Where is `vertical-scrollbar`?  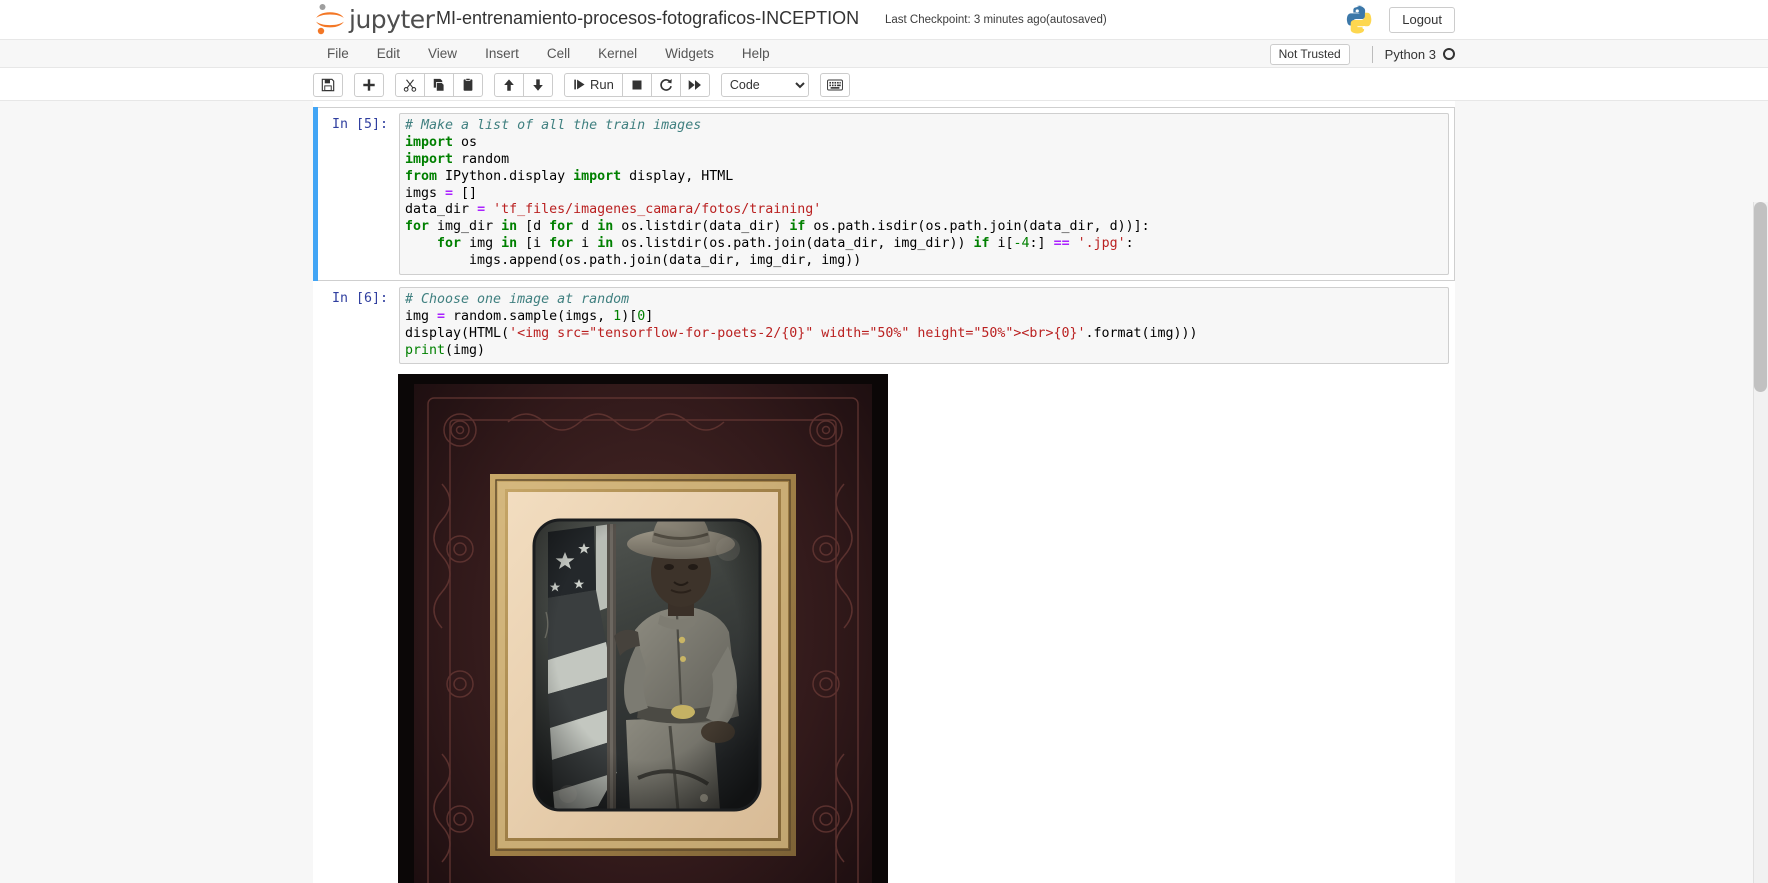 vertical-scrollbar is located at coordinates (1760, 542).